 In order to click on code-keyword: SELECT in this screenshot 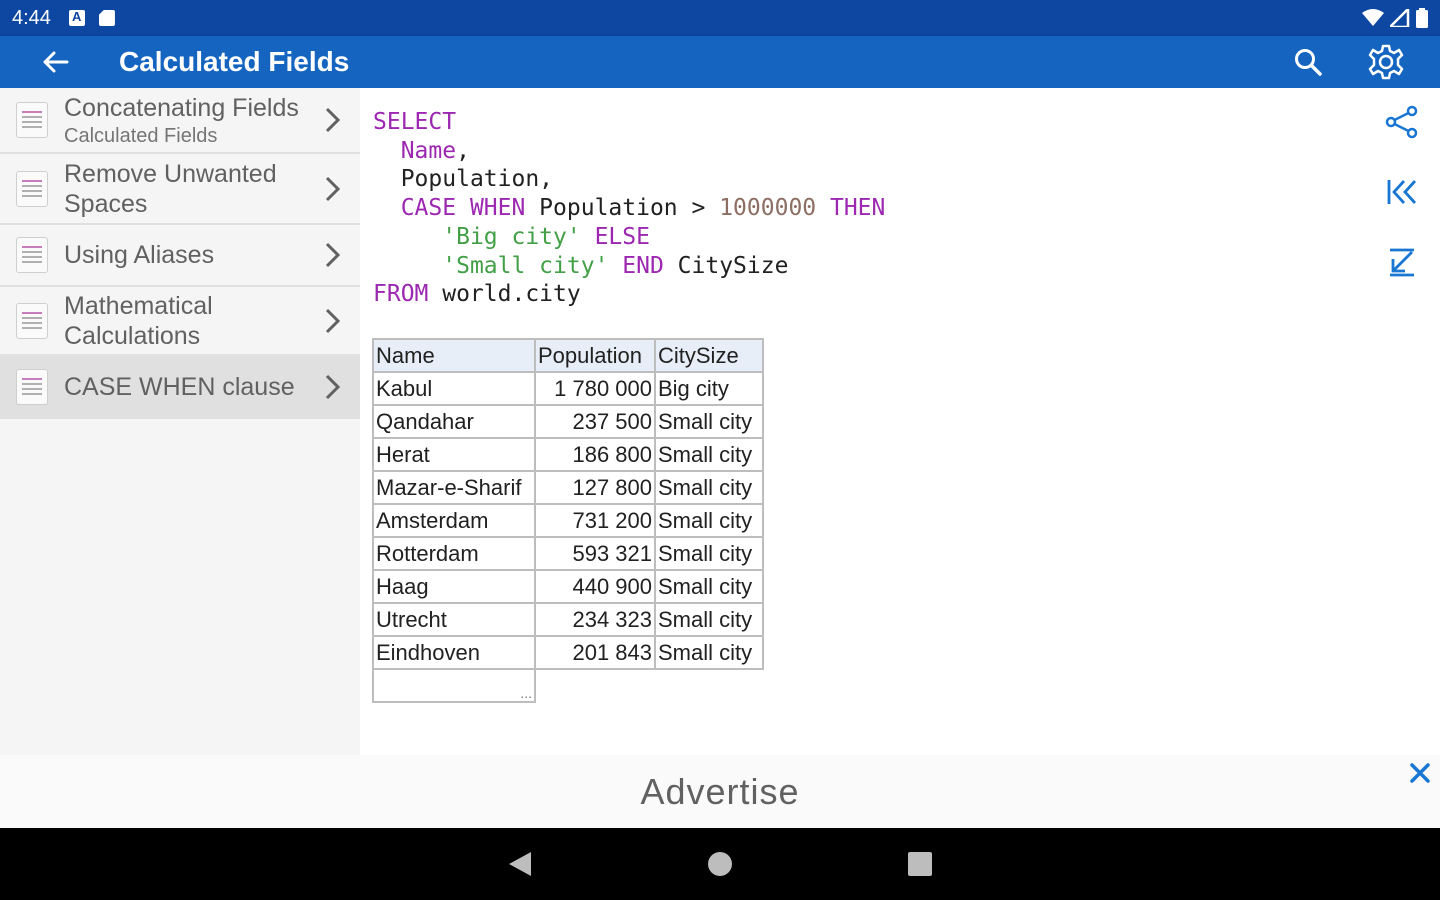, I will do `click(415, 122)`.